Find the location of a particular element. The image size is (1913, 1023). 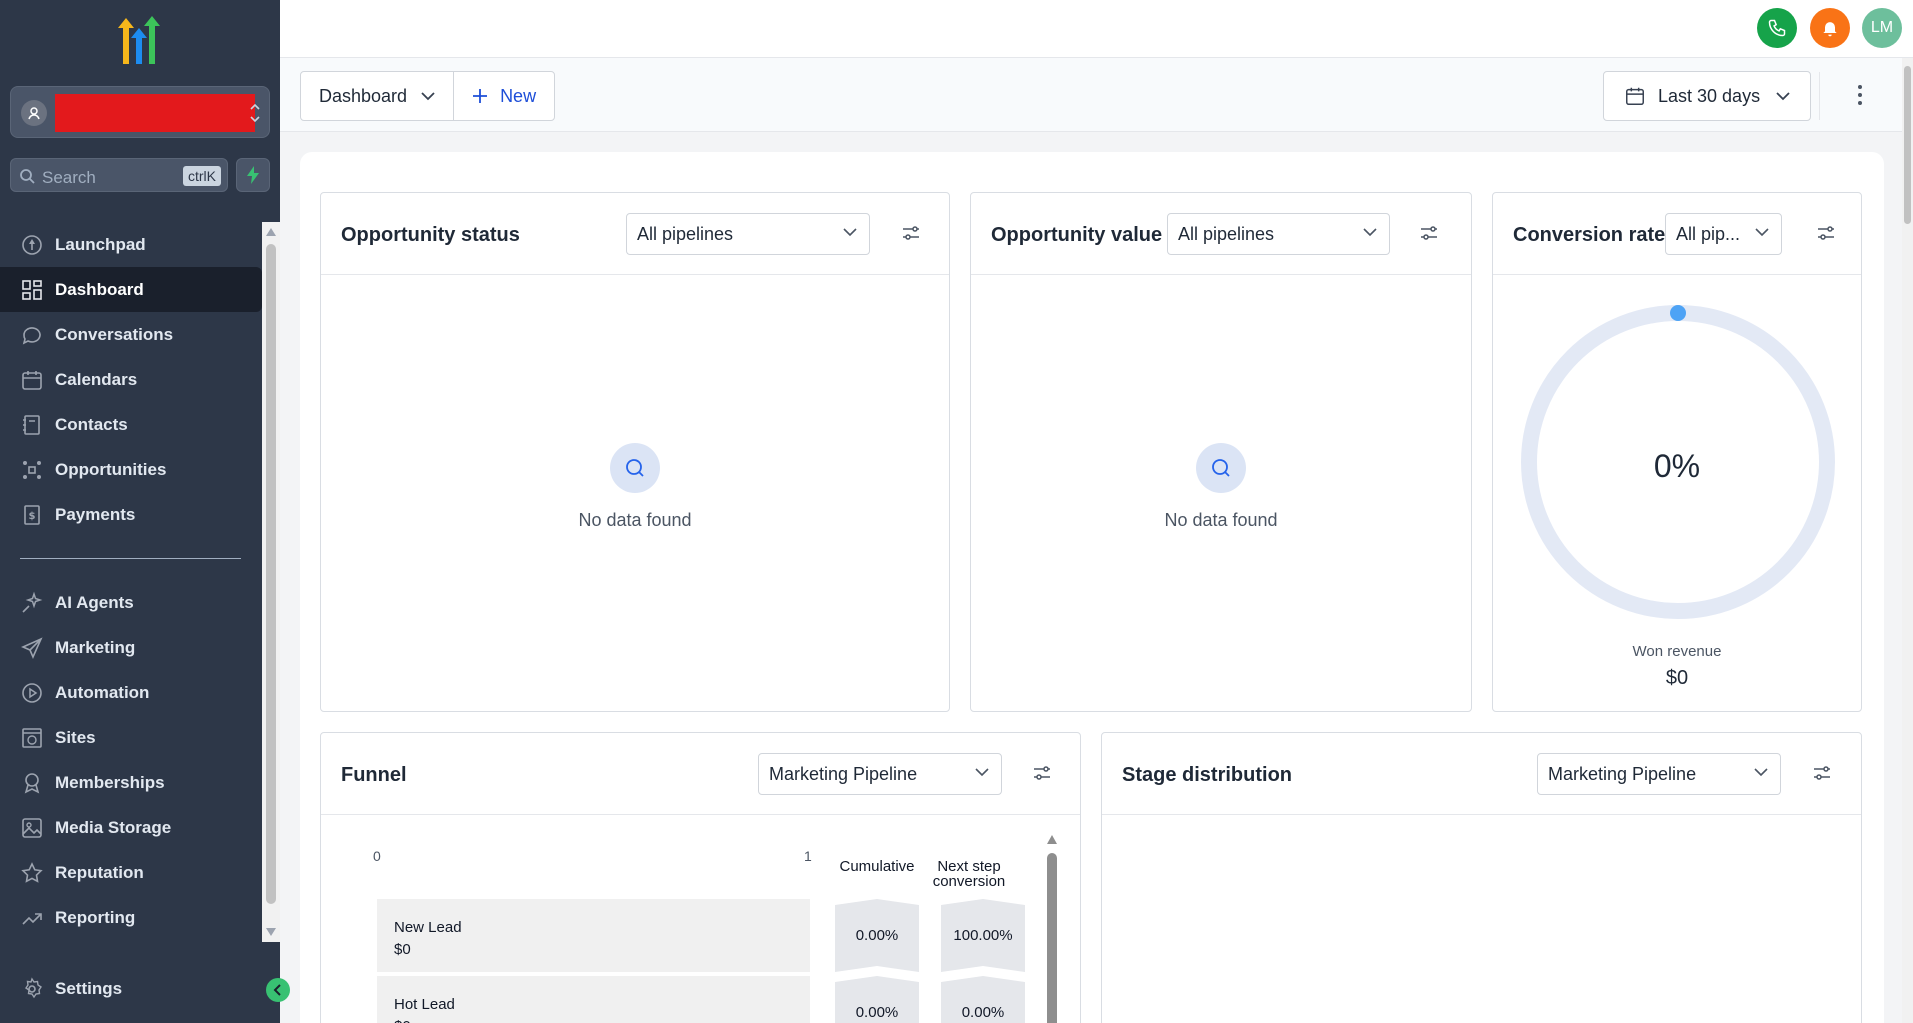

sidebar-item-launchpad: Launchpad is located at coordinates (131, 244).